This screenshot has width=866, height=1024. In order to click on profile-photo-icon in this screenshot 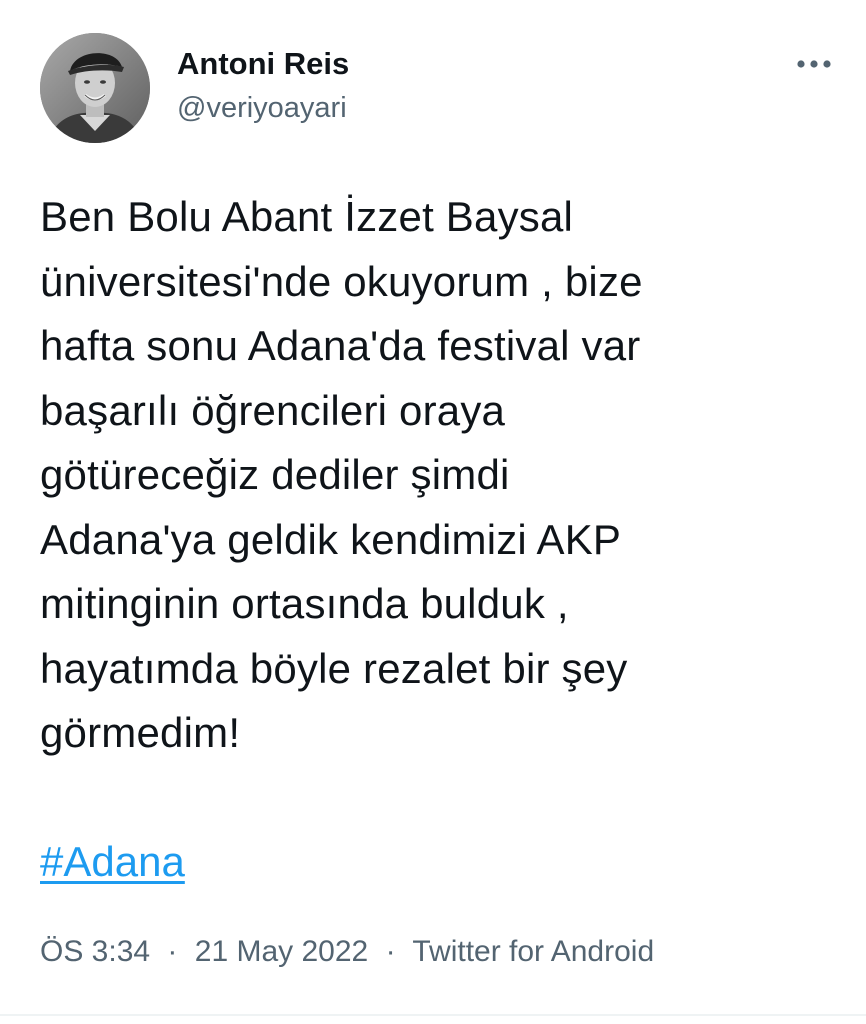, I will do `click(95, 88)`.